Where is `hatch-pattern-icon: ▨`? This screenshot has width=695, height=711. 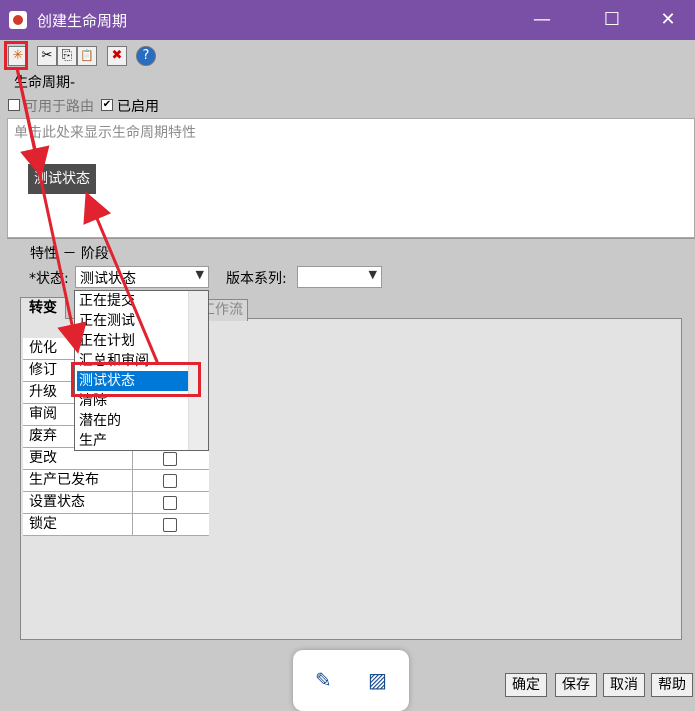 hatch-pattern-icon: ▨ is located at coordinates (377, 680).